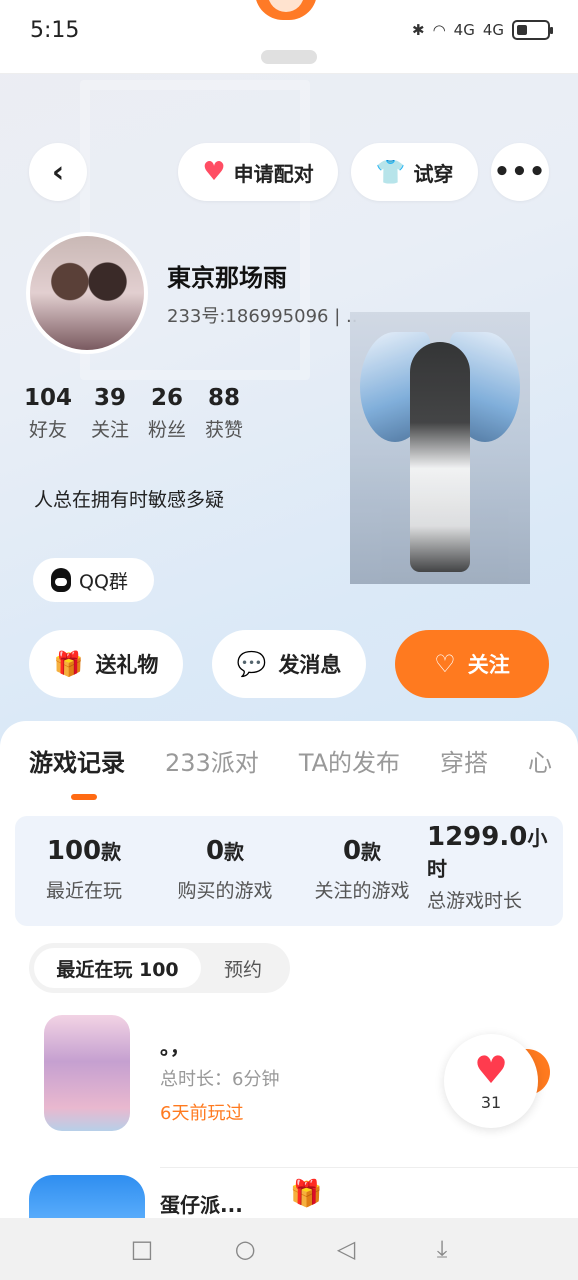  Describe the element at coordinates (224, 430) in the screenshot. I see `stat-label: 获赞` at that location.